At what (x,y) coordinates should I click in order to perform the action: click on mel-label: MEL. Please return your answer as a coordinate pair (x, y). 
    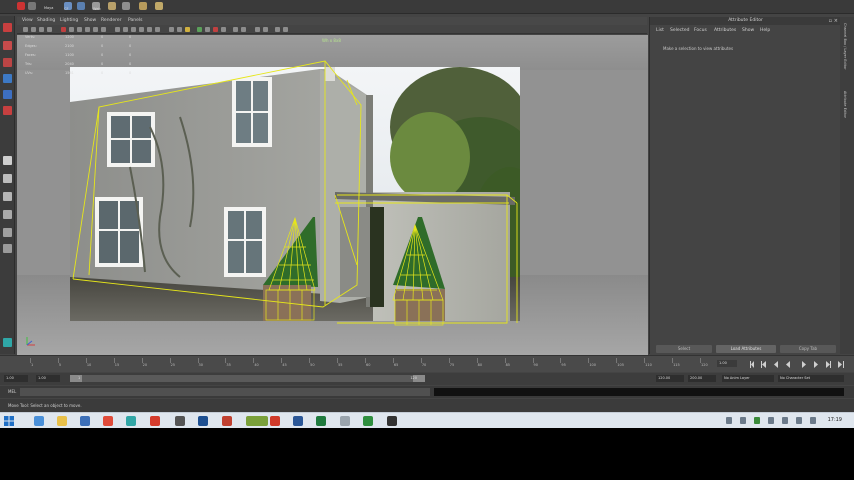
    Looking at the image, I should click on (12, 391).